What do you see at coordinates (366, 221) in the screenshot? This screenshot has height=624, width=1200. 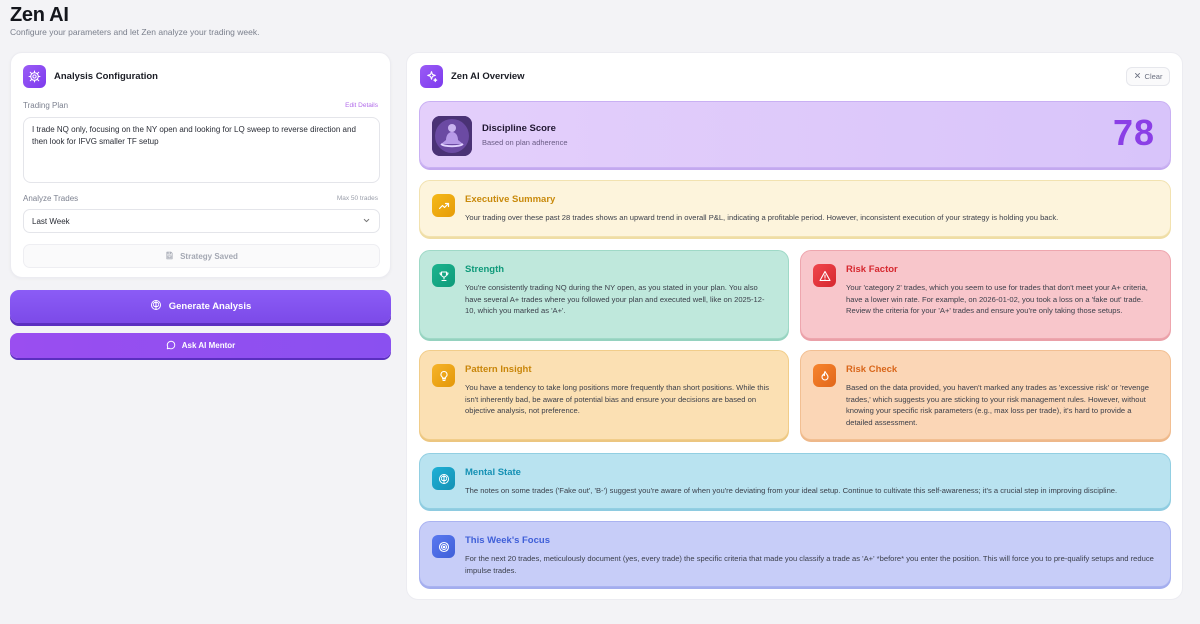 I see `chevron-down-icon` at bounding box center [366, 221].